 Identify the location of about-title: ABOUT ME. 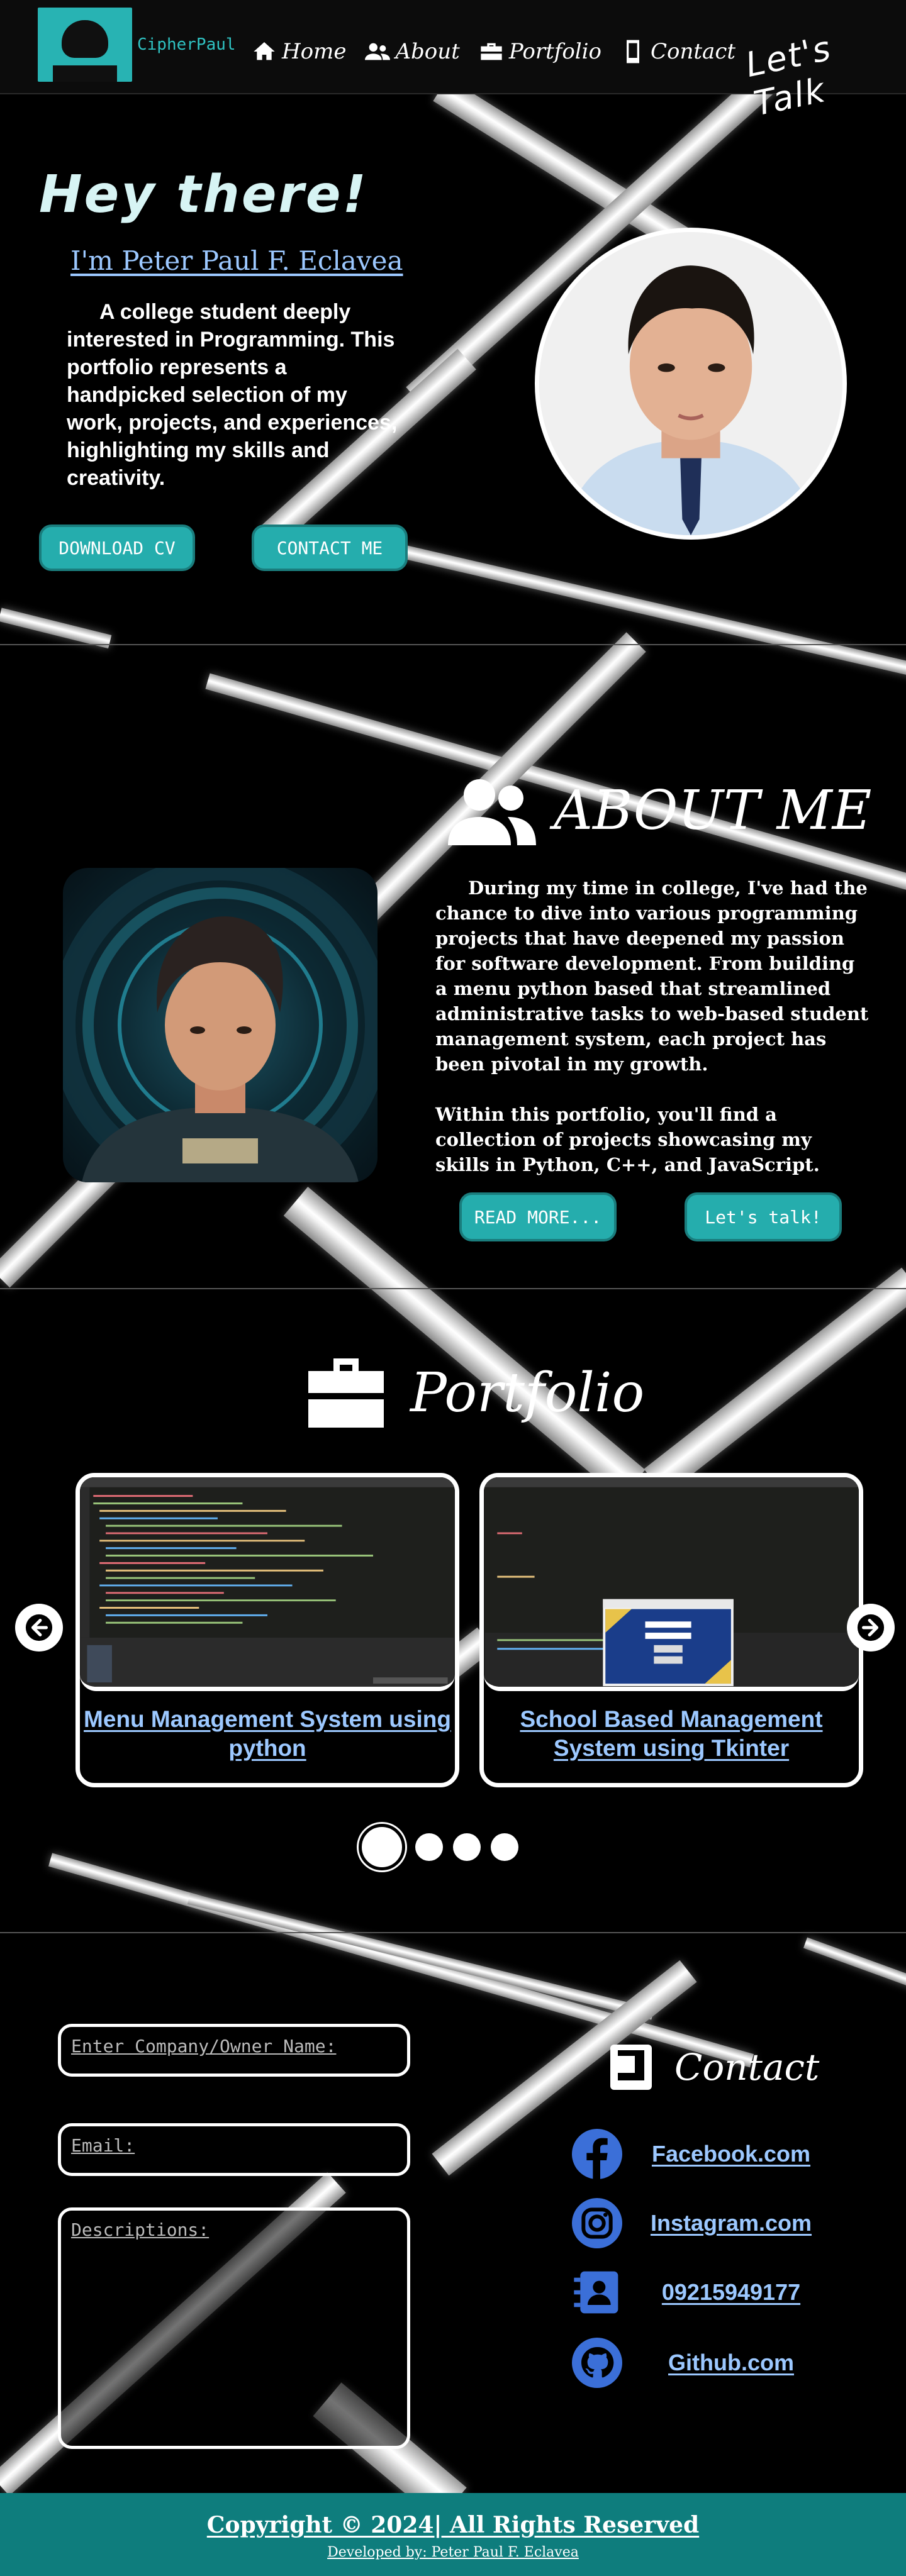
(713, 810).